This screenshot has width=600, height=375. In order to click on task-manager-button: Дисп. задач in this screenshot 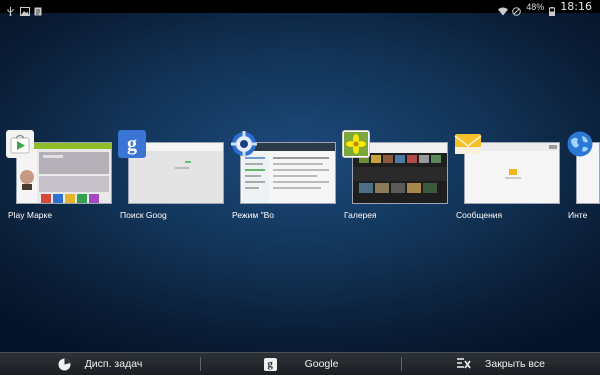, I will do `click(100, 364)`.